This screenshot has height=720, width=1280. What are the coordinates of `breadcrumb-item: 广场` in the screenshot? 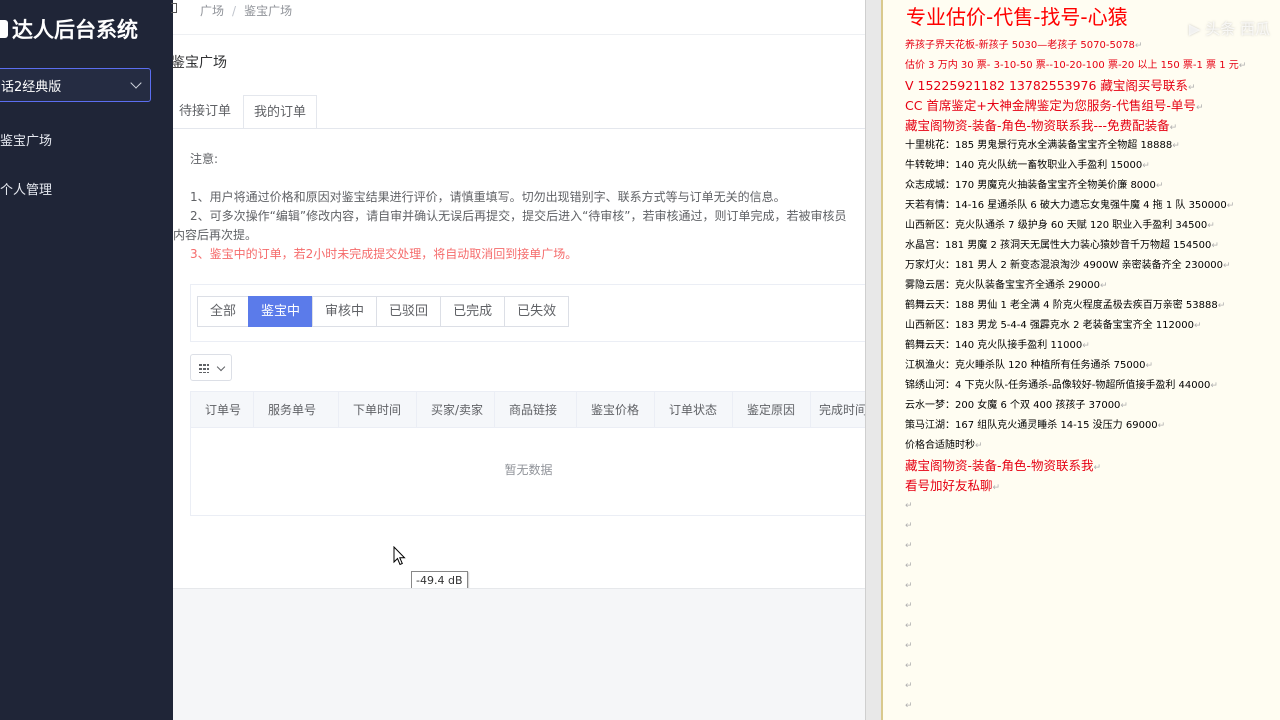 It's located at (212, 11).